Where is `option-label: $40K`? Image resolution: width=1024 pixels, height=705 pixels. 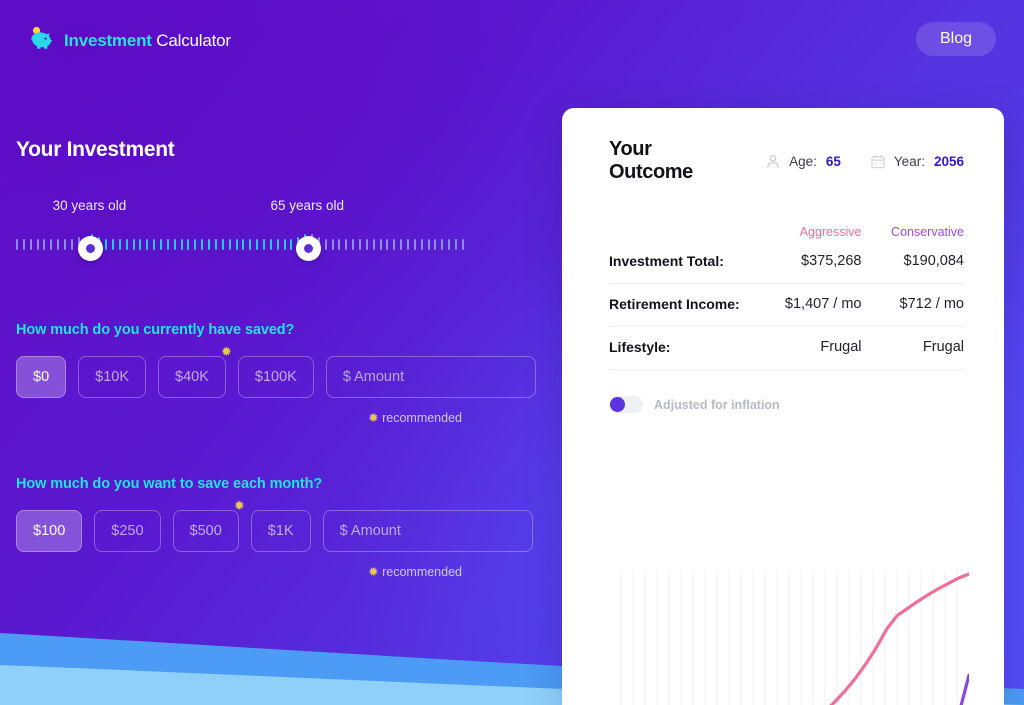 option-label: $40K is located at coordinates (192, 377).